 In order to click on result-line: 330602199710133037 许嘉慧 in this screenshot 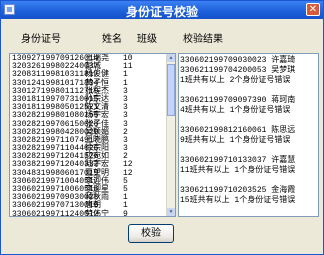, I will do `click(238, 160)`.